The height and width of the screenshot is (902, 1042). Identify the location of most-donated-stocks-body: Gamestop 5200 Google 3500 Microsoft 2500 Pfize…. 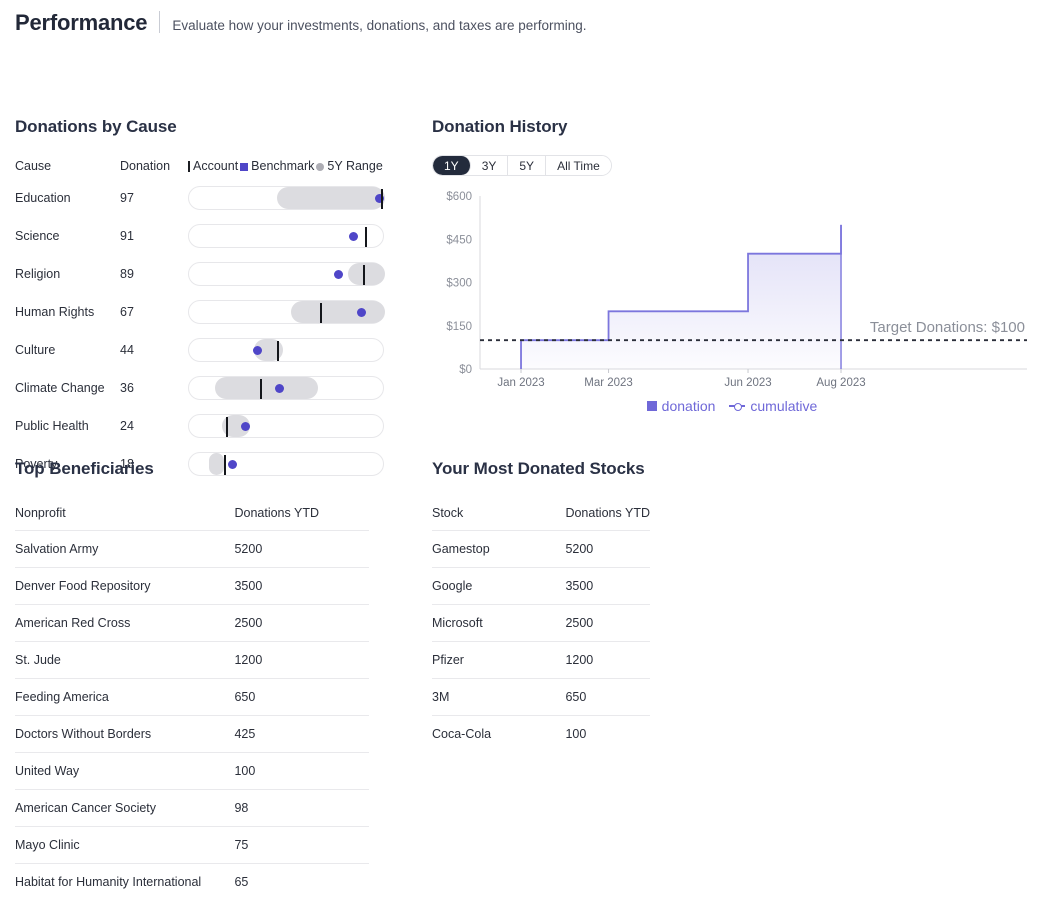
(541, 641).